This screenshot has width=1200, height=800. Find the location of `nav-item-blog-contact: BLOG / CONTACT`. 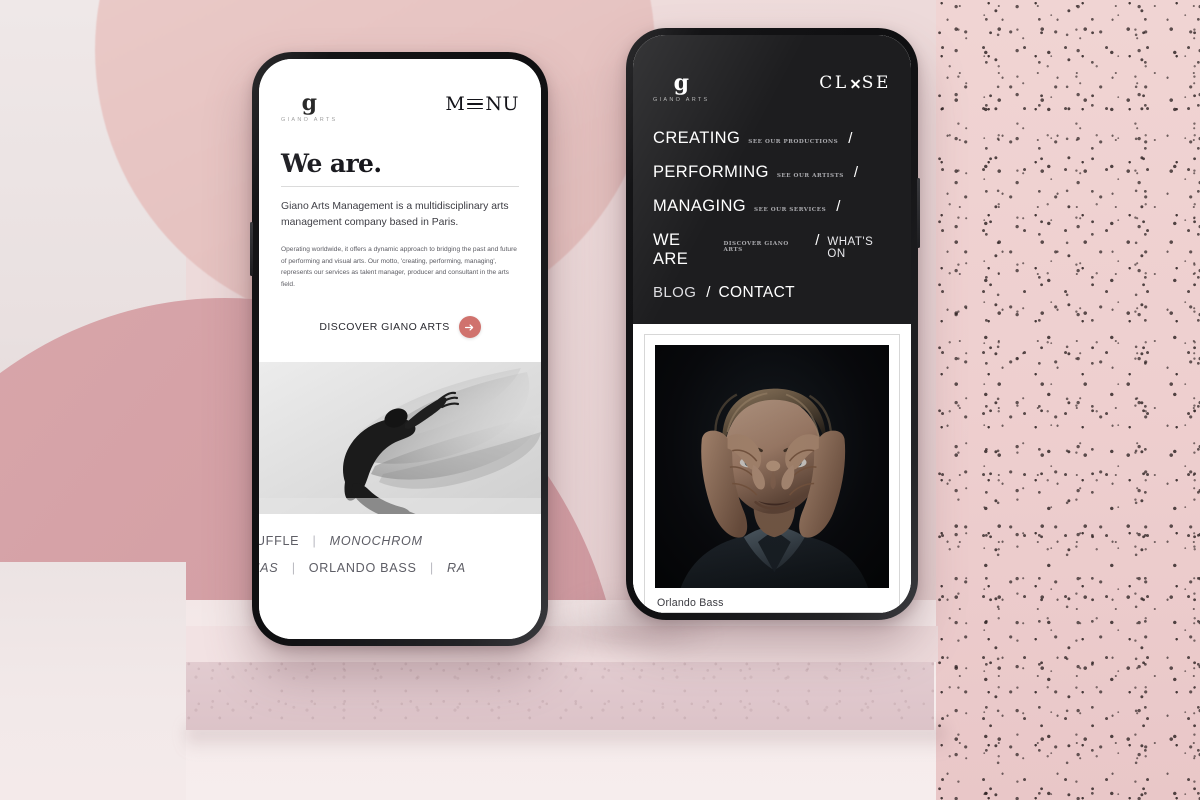

nav-item-blog-contact: BLOG / CONTACT is located at coordinates (772, 293).